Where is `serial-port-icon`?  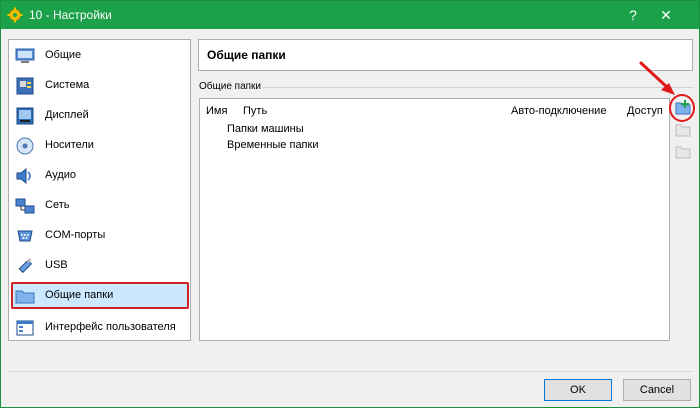
serial-port-icon is located at coordinates (25, 236).